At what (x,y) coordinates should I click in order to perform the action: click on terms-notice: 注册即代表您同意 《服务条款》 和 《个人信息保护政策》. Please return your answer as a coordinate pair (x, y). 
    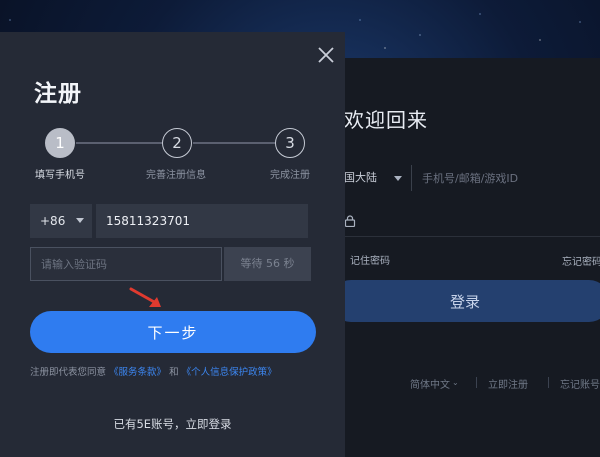
    Looking at the image, I should click on (153, 371).